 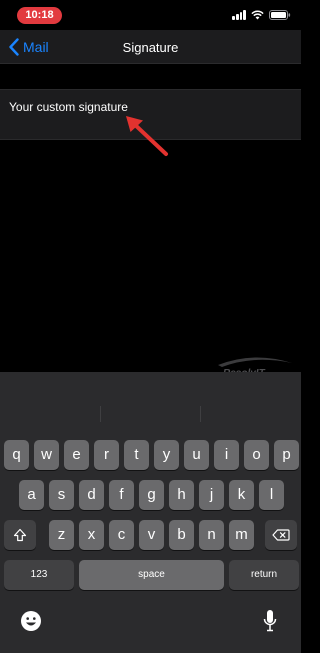 What do you see at coordinates (181, 495) in the screenshot?
I see `key-h: h` at bounding box center [181, 495].